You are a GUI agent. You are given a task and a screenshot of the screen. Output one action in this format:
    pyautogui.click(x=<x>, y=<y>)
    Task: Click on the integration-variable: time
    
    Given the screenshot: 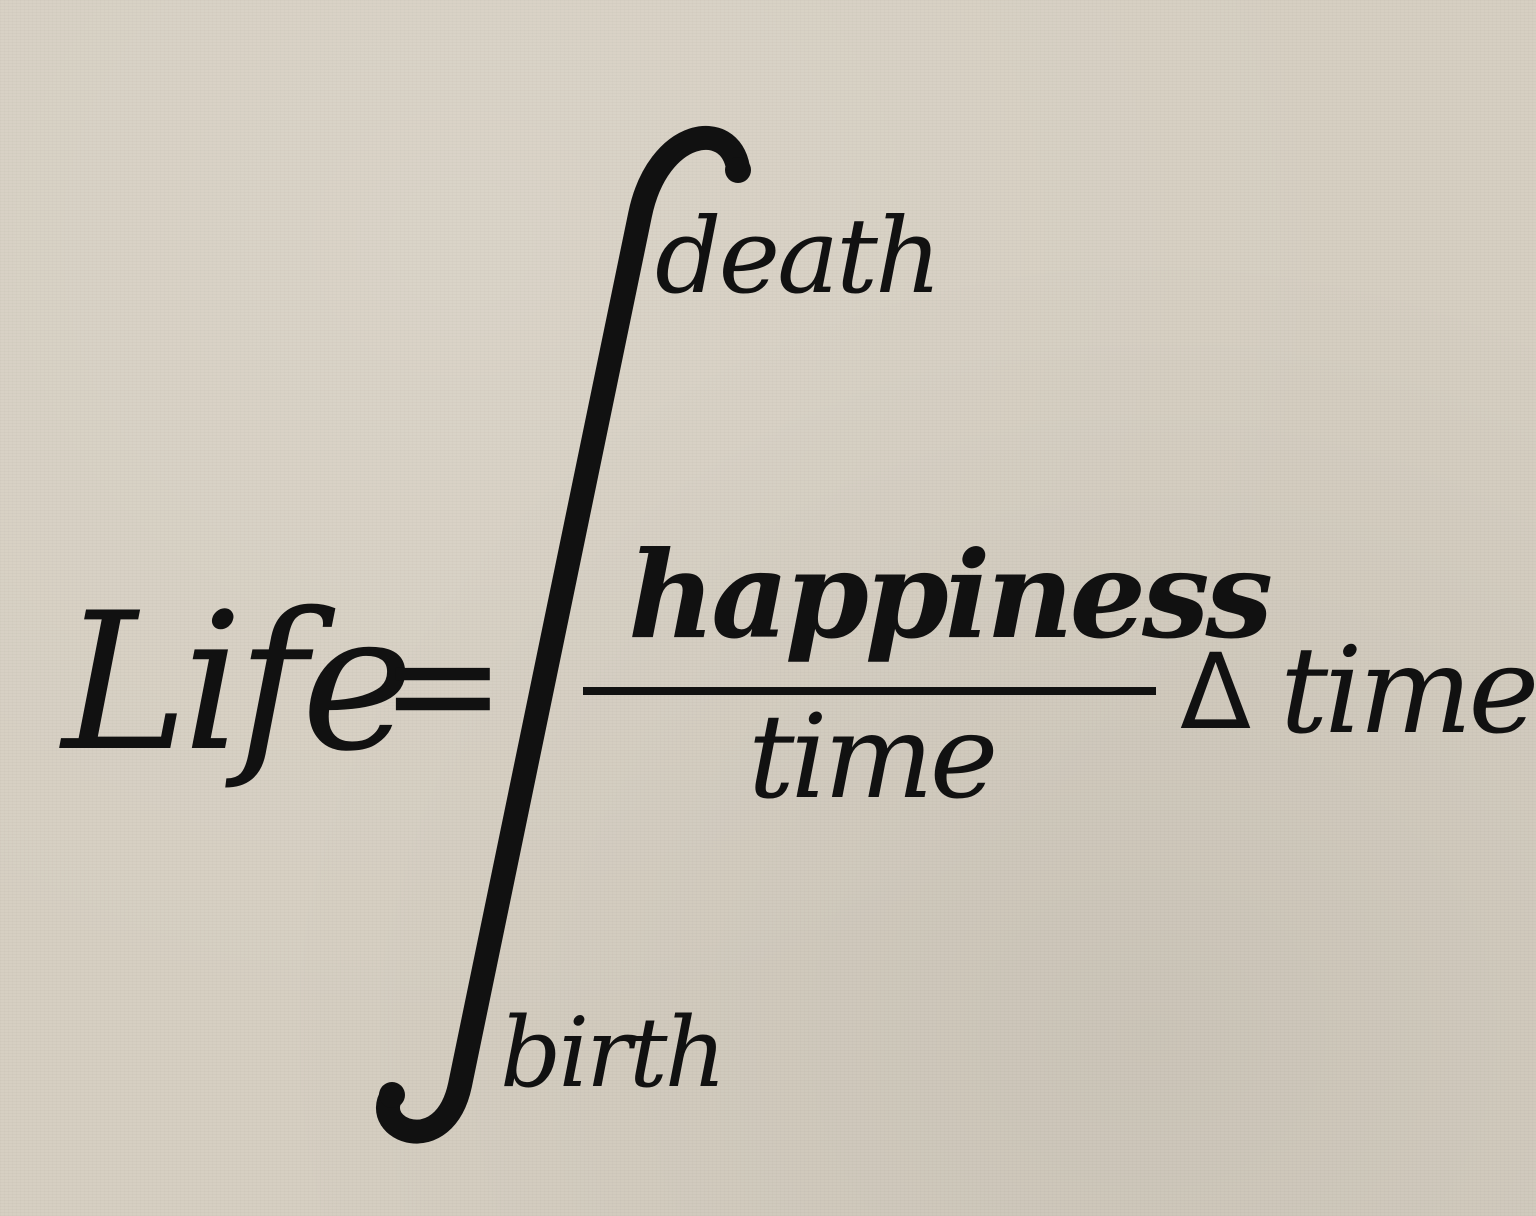 What is the action you would take?
    pyautogui.click(x=1408, y=691)
    